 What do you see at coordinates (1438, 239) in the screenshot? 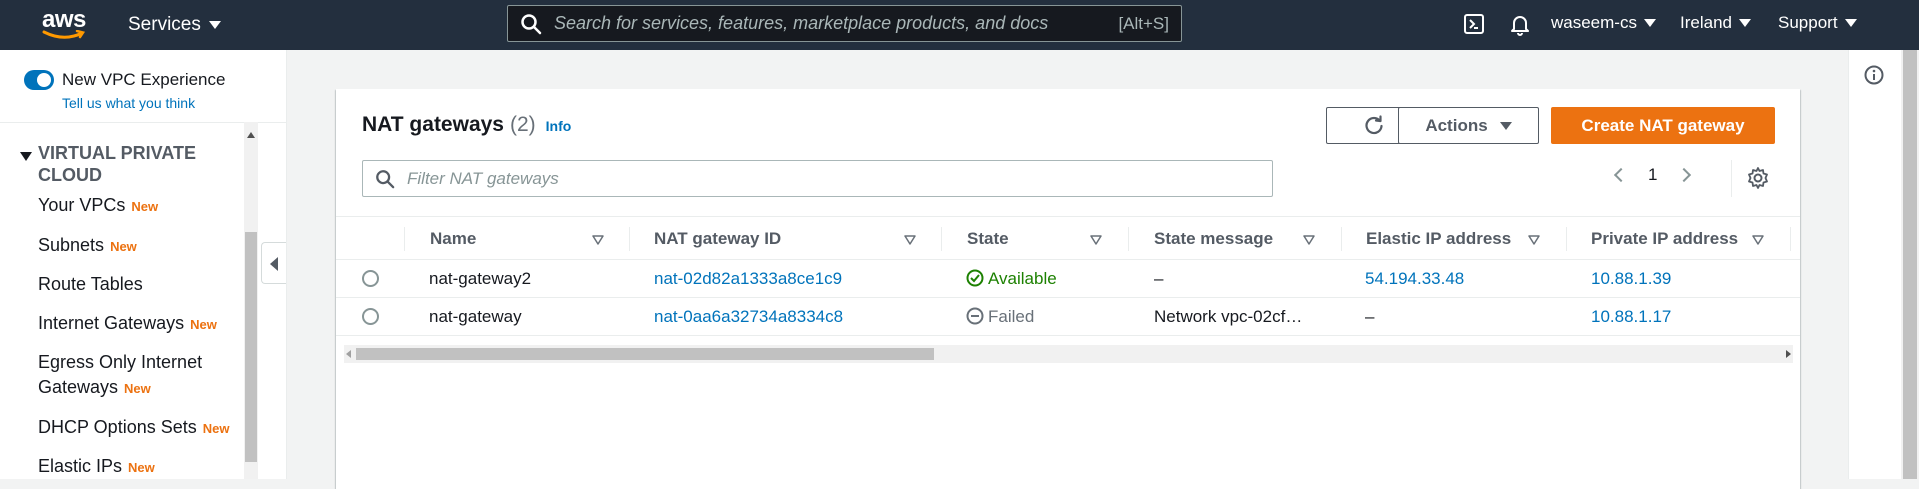
I see `column-header-elastic-ip: Elastic IP address` at bounding box center [1438, 239].